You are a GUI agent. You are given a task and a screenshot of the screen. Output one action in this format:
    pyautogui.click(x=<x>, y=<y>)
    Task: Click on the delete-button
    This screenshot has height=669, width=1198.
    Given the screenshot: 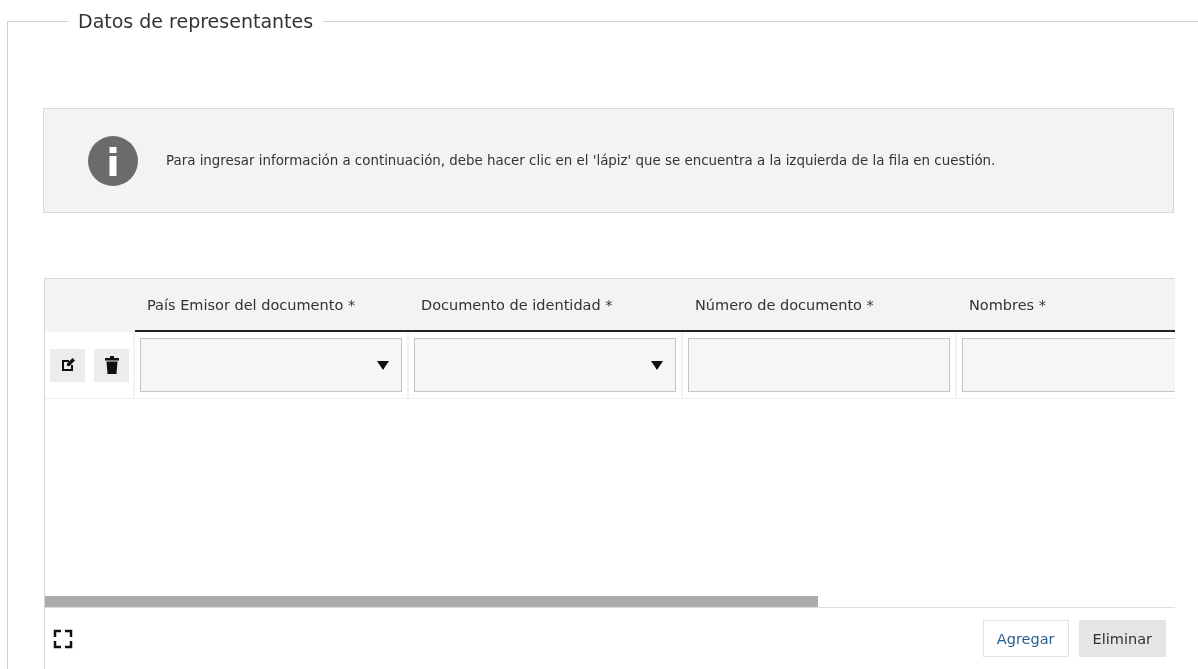 What is the action you would take?
    pyautogui.click(x=111, y=365)
    